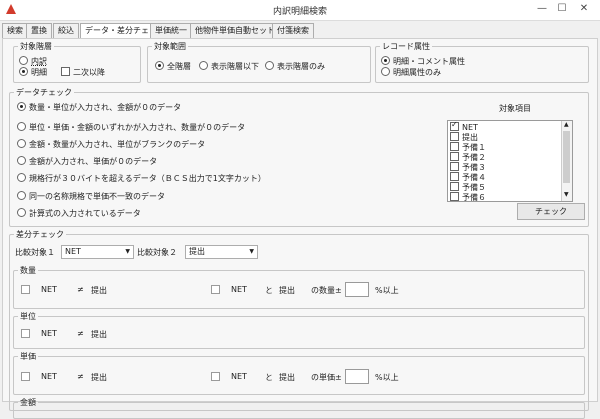 The image size is (600, 419). I want to click on attr-detail-only-radio: 明細属性のみ, so click(411, 72).